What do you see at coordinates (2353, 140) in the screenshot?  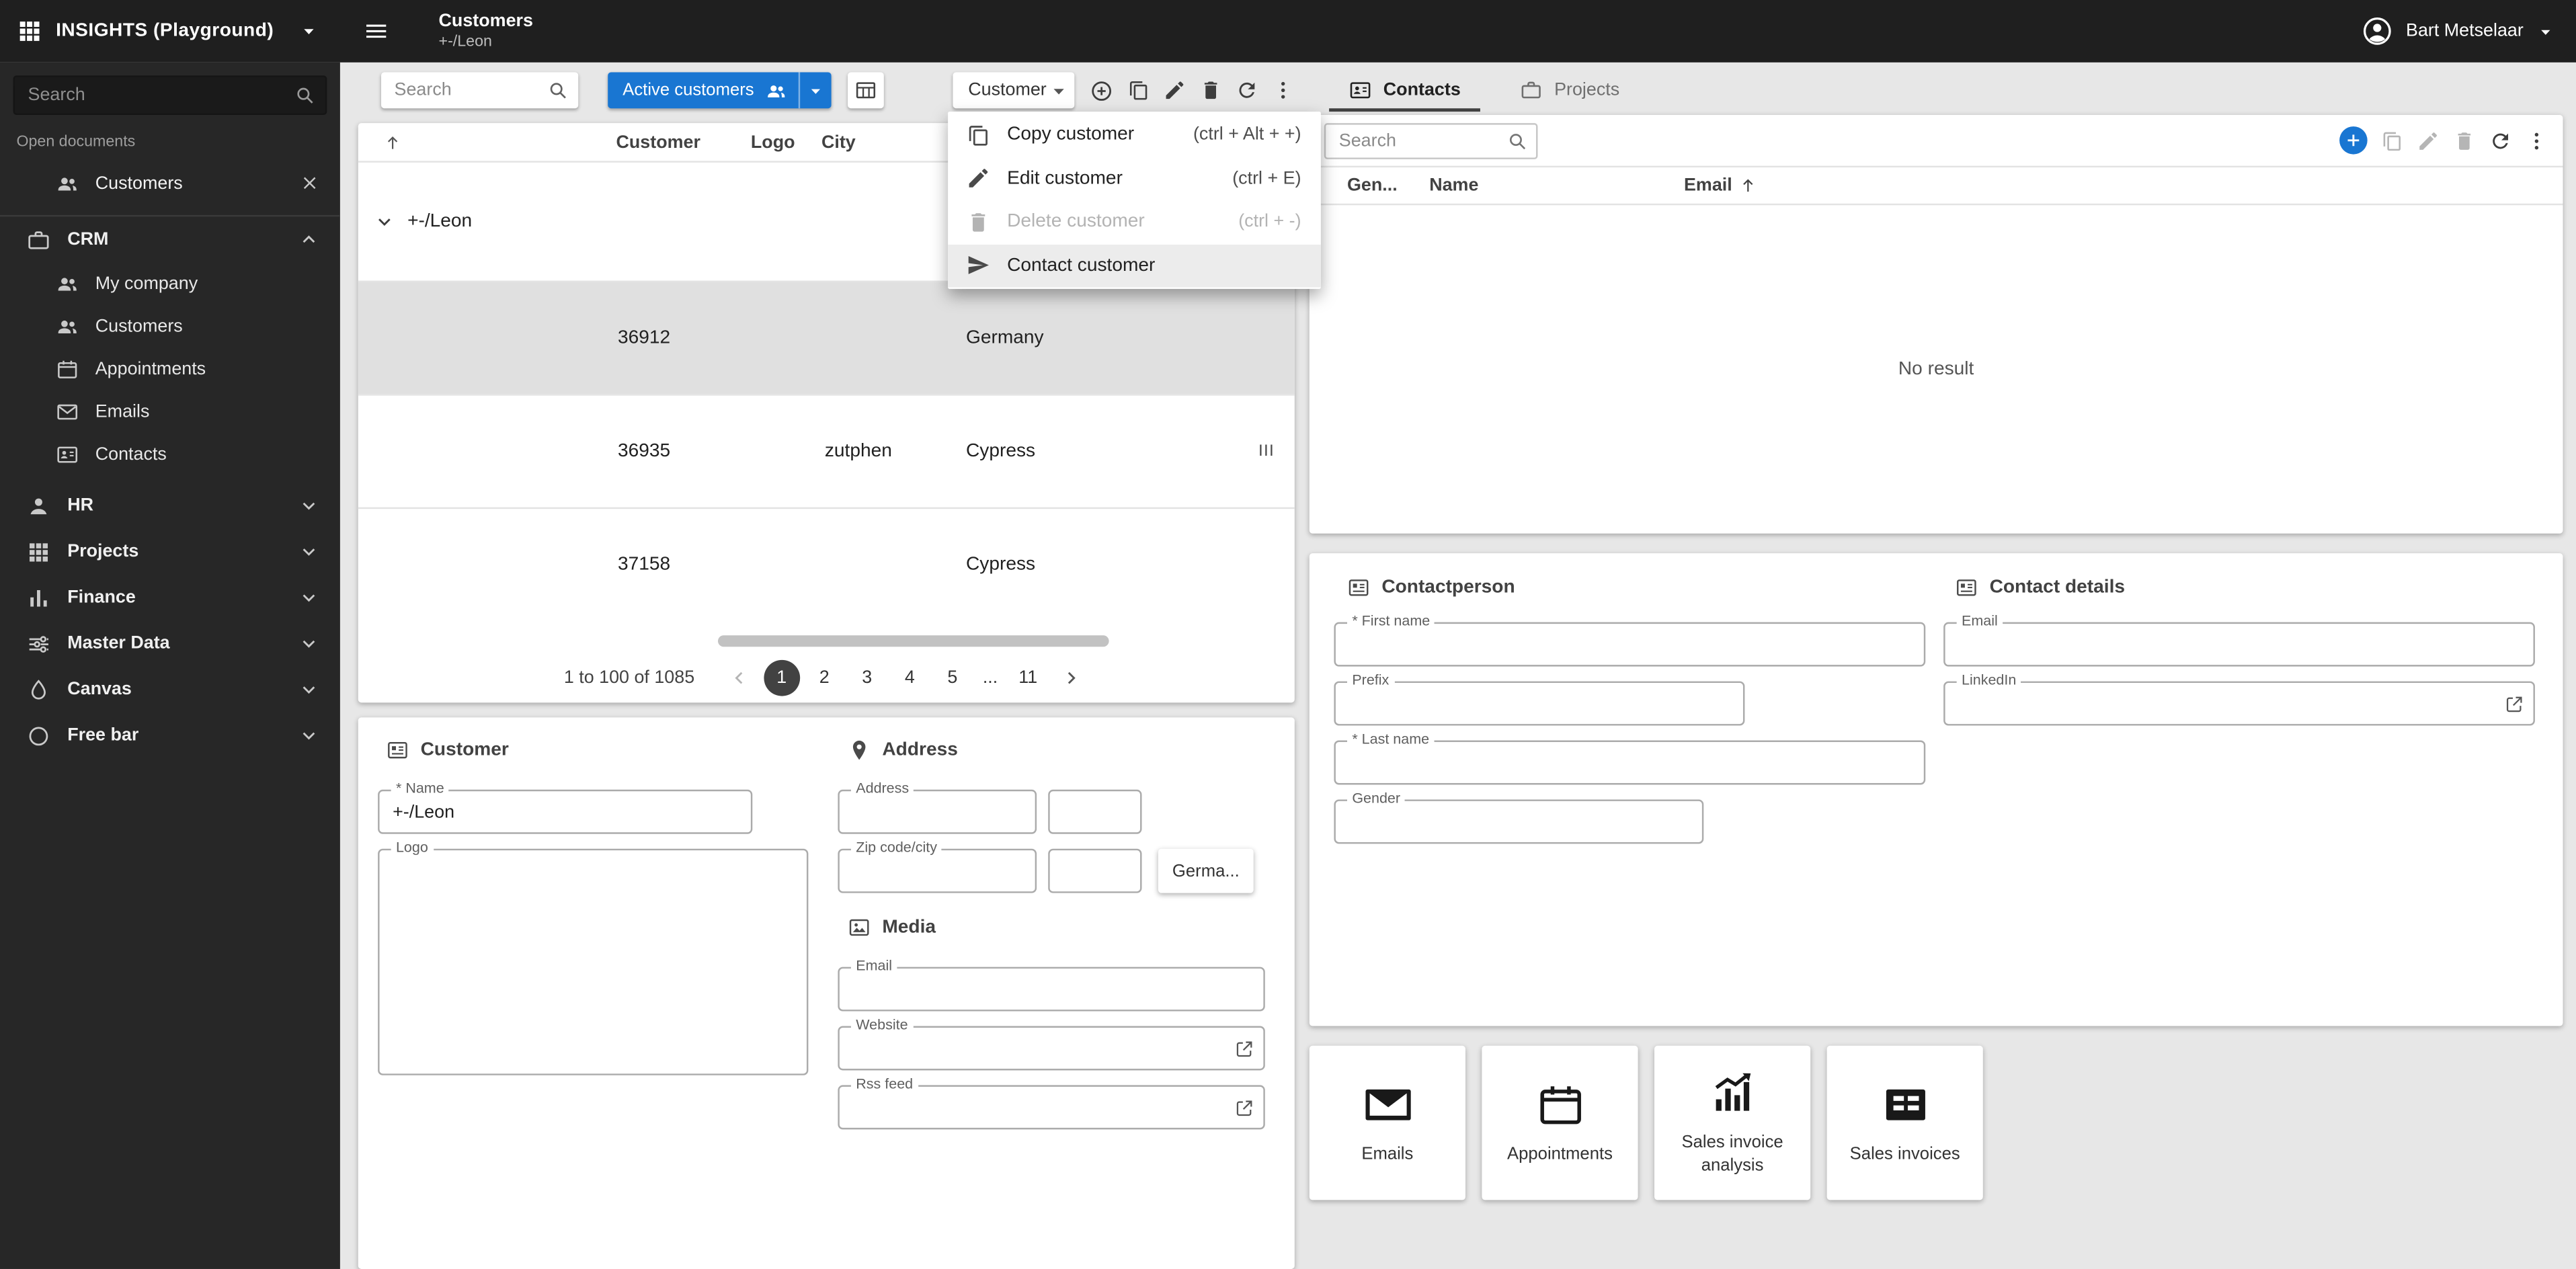 I see `add-contact-button` at bounding box center [2353, 140].